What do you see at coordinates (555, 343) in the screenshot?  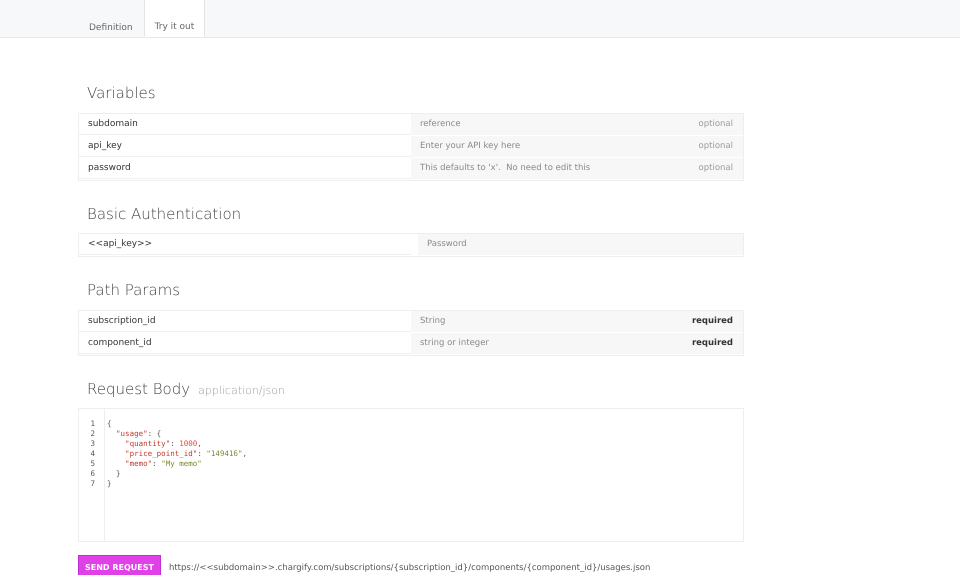 I see `text-input: string or integer` at bounding box center [555, 343].